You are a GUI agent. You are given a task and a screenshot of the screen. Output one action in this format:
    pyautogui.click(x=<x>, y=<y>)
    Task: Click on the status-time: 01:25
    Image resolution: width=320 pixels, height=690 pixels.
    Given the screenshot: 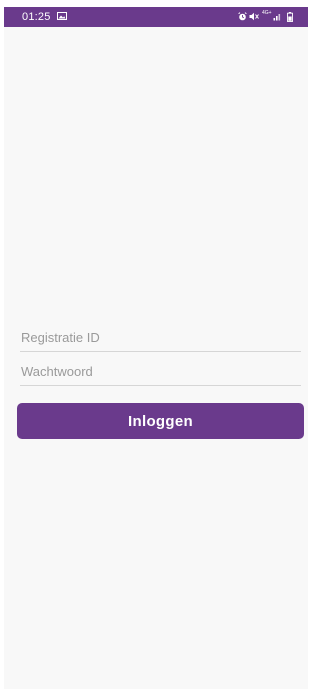 What is the action you would take?
    pyautogui.click(x=36, y=17)
    